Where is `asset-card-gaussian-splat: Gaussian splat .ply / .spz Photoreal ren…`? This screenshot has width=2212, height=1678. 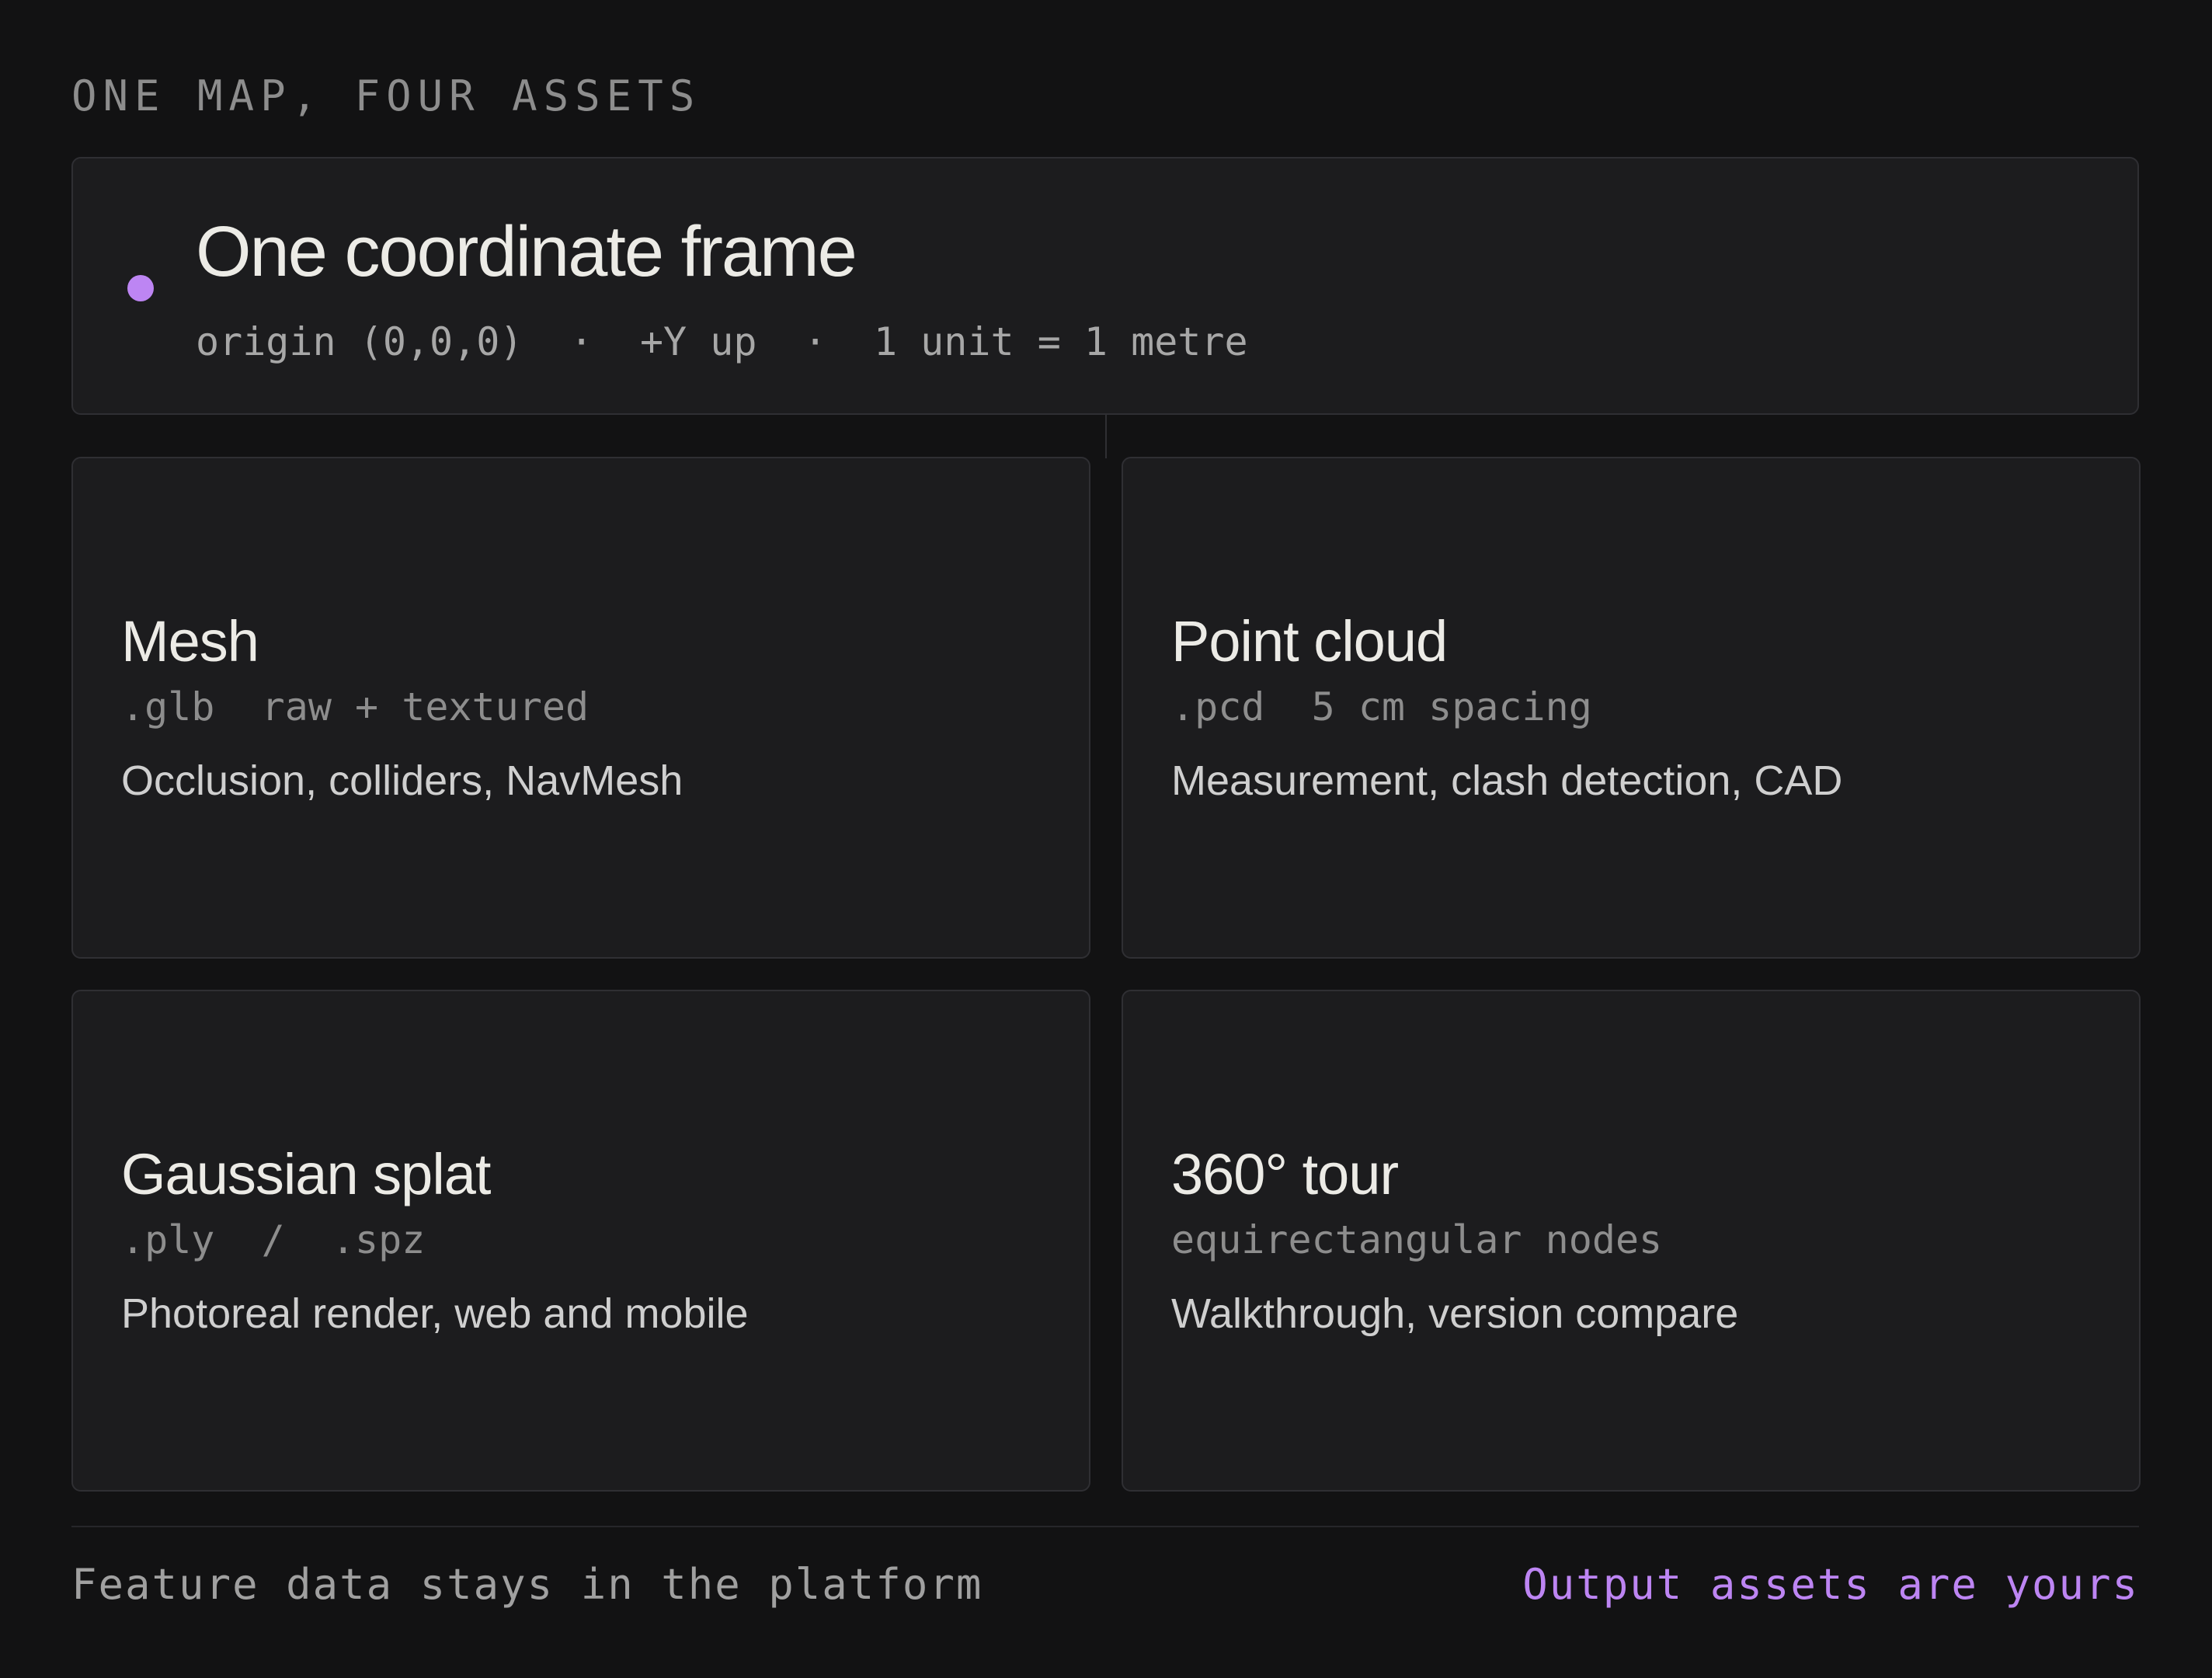
asset-card-gaussian-splat: Gaussian splat .ply / .spz Photoreal ren… is located at coordinates (580, 1241).